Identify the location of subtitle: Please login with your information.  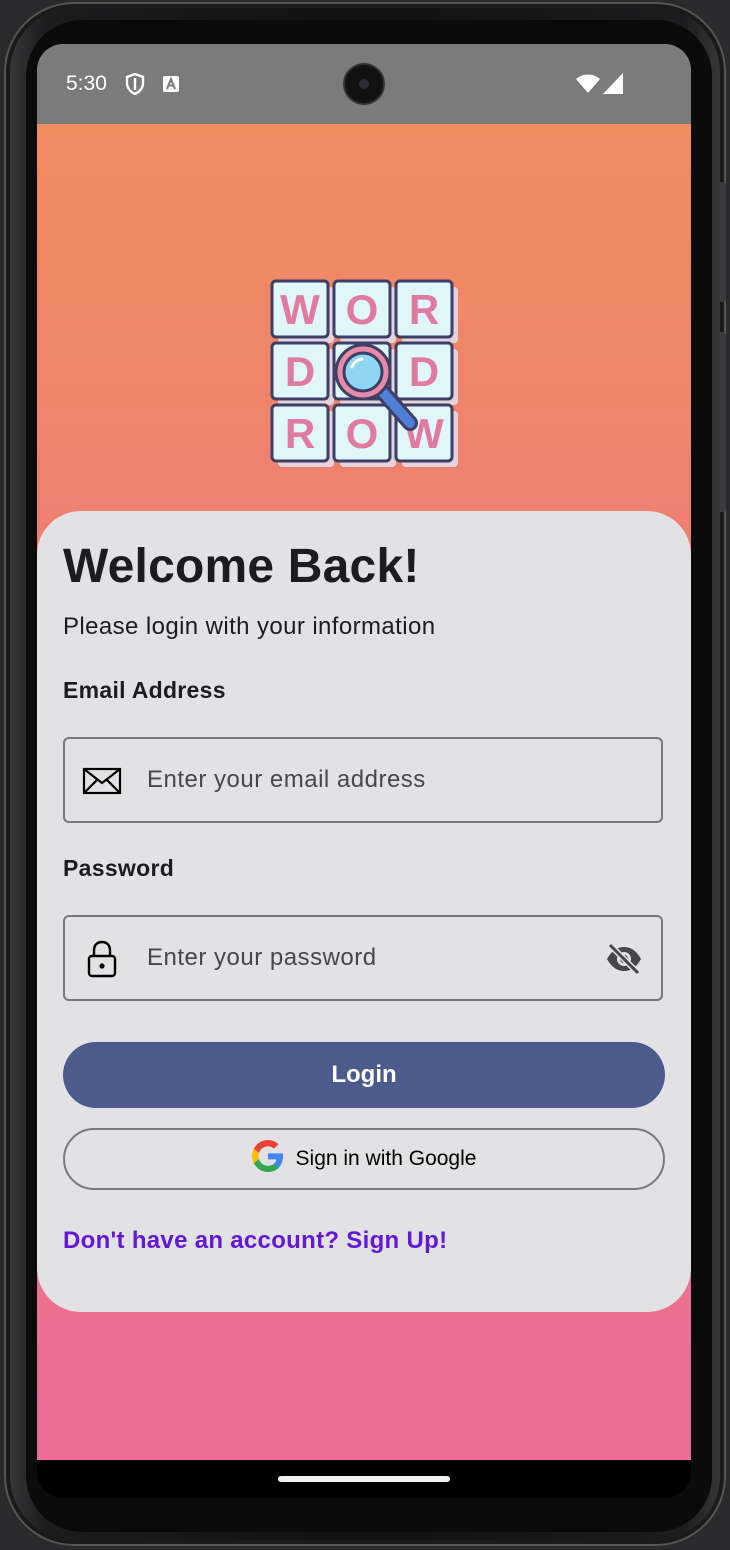
(249, 626).